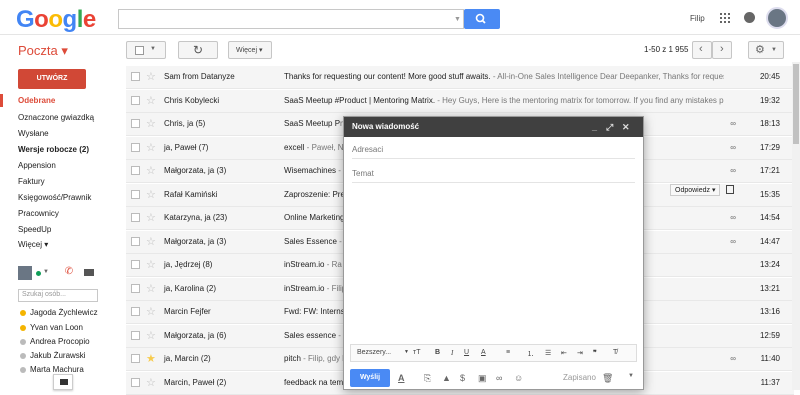 The width and height of the screenshot is (800, 395). I want to click on formatting-options-icon: A, so click(401, 378).